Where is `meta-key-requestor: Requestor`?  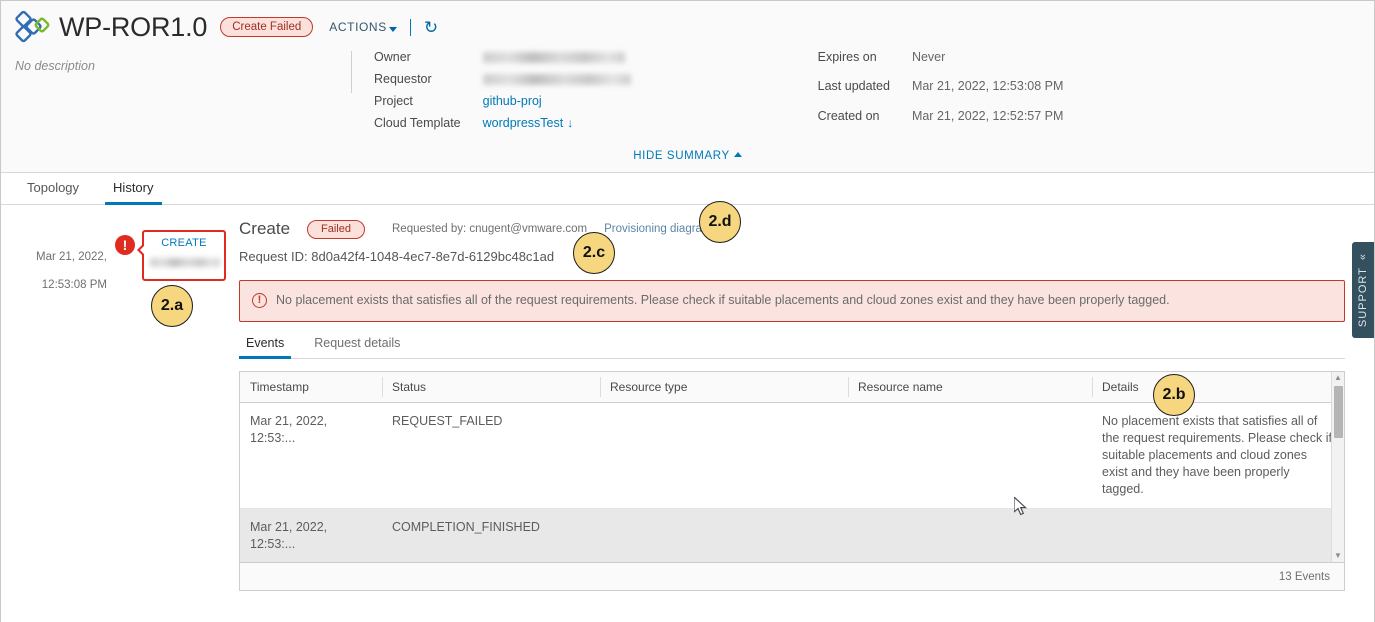 meta-key-requestor: Requestor is located at coordinates (403, 79).